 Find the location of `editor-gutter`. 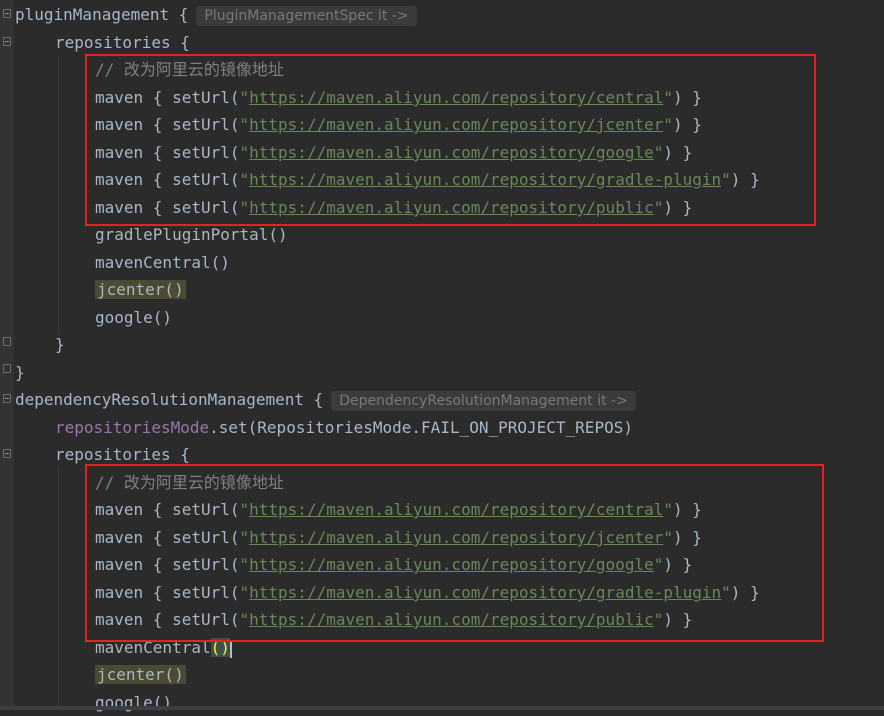

editor-gutter is located at coordinates (7, 355).